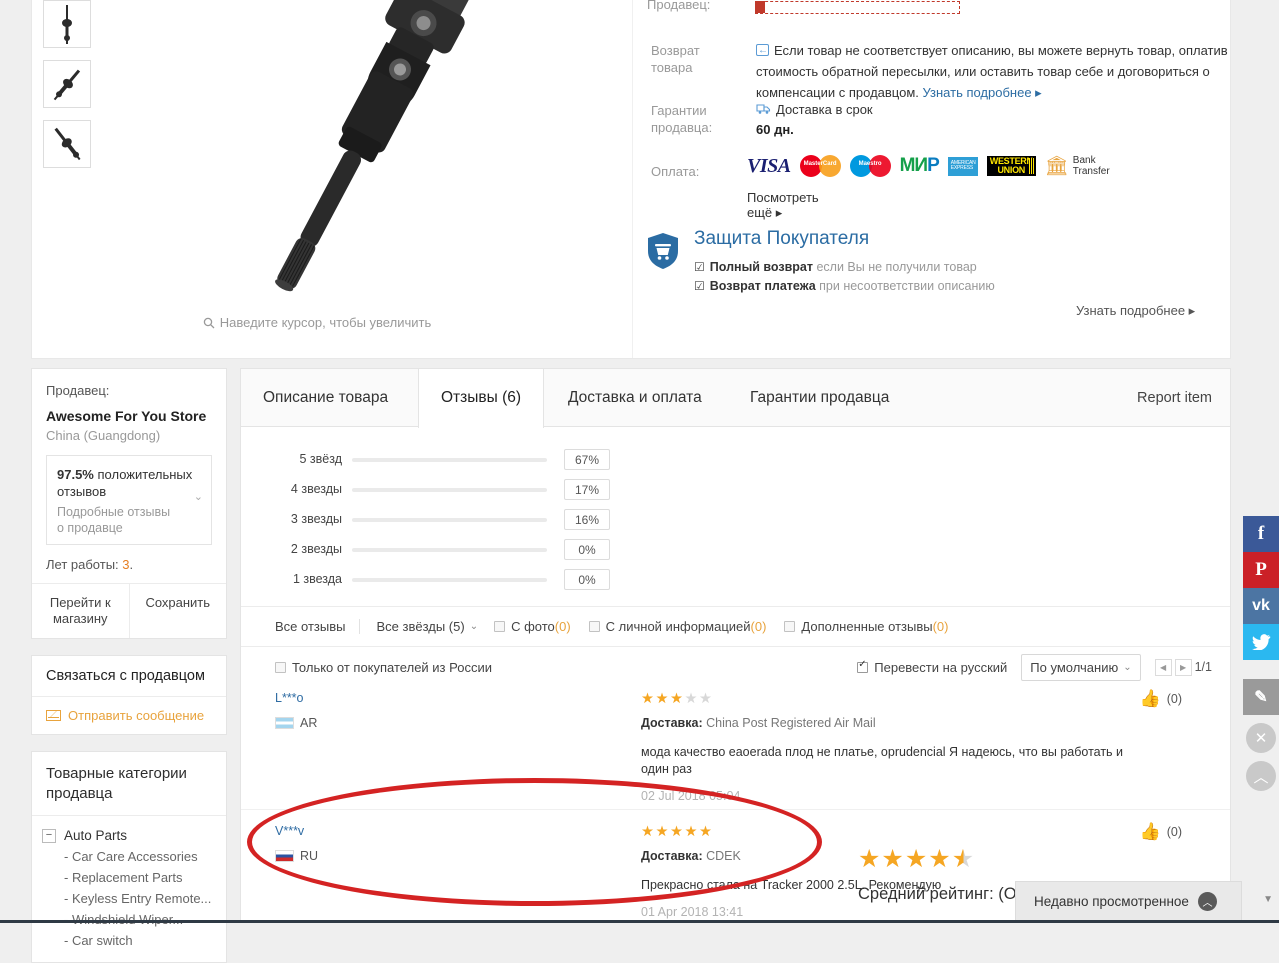 This screenshot has height=963, width=1279. I want to click on visit-store-button: Перейти к магазину, so click(81, 611).